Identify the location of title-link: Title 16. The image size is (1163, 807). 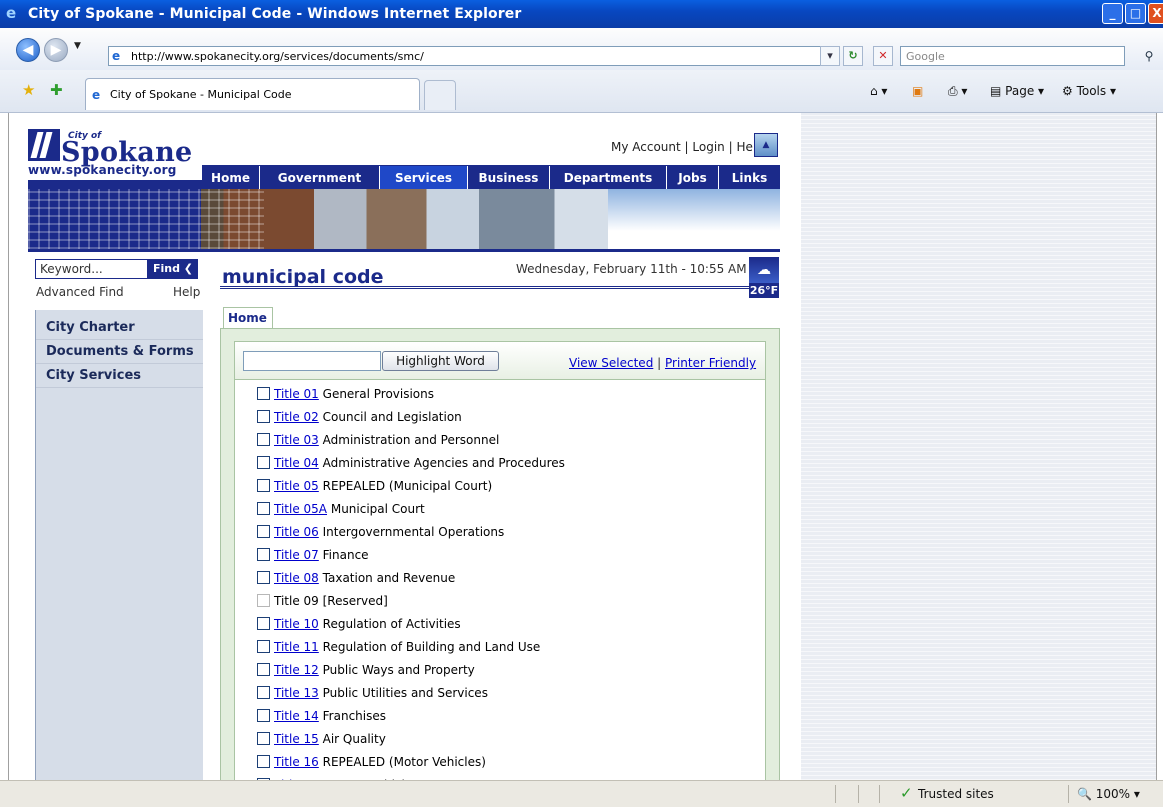
(296, 762).